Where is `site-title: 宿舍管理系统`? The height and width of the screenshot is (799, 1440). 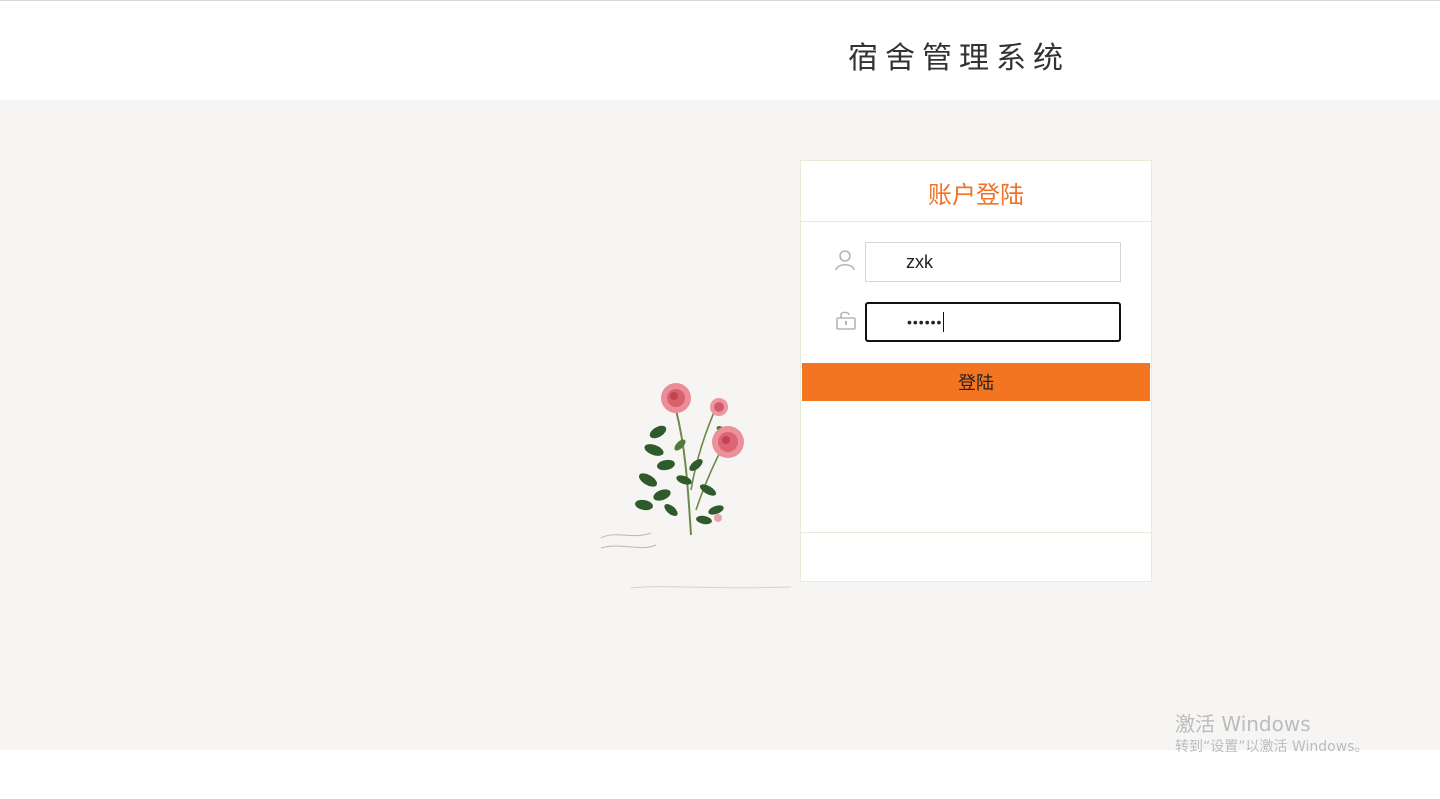
site-title: 宿舍管理系统 is located at coordinates (959, 58).